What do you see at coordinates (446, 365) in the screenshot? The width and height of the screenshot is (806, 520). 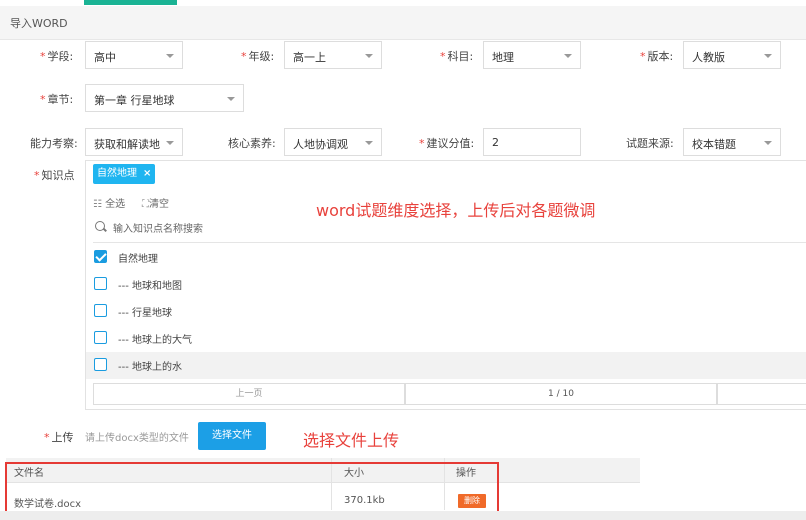 I see `list-item: --- 地球上的水` at bounding box center [446, 365].